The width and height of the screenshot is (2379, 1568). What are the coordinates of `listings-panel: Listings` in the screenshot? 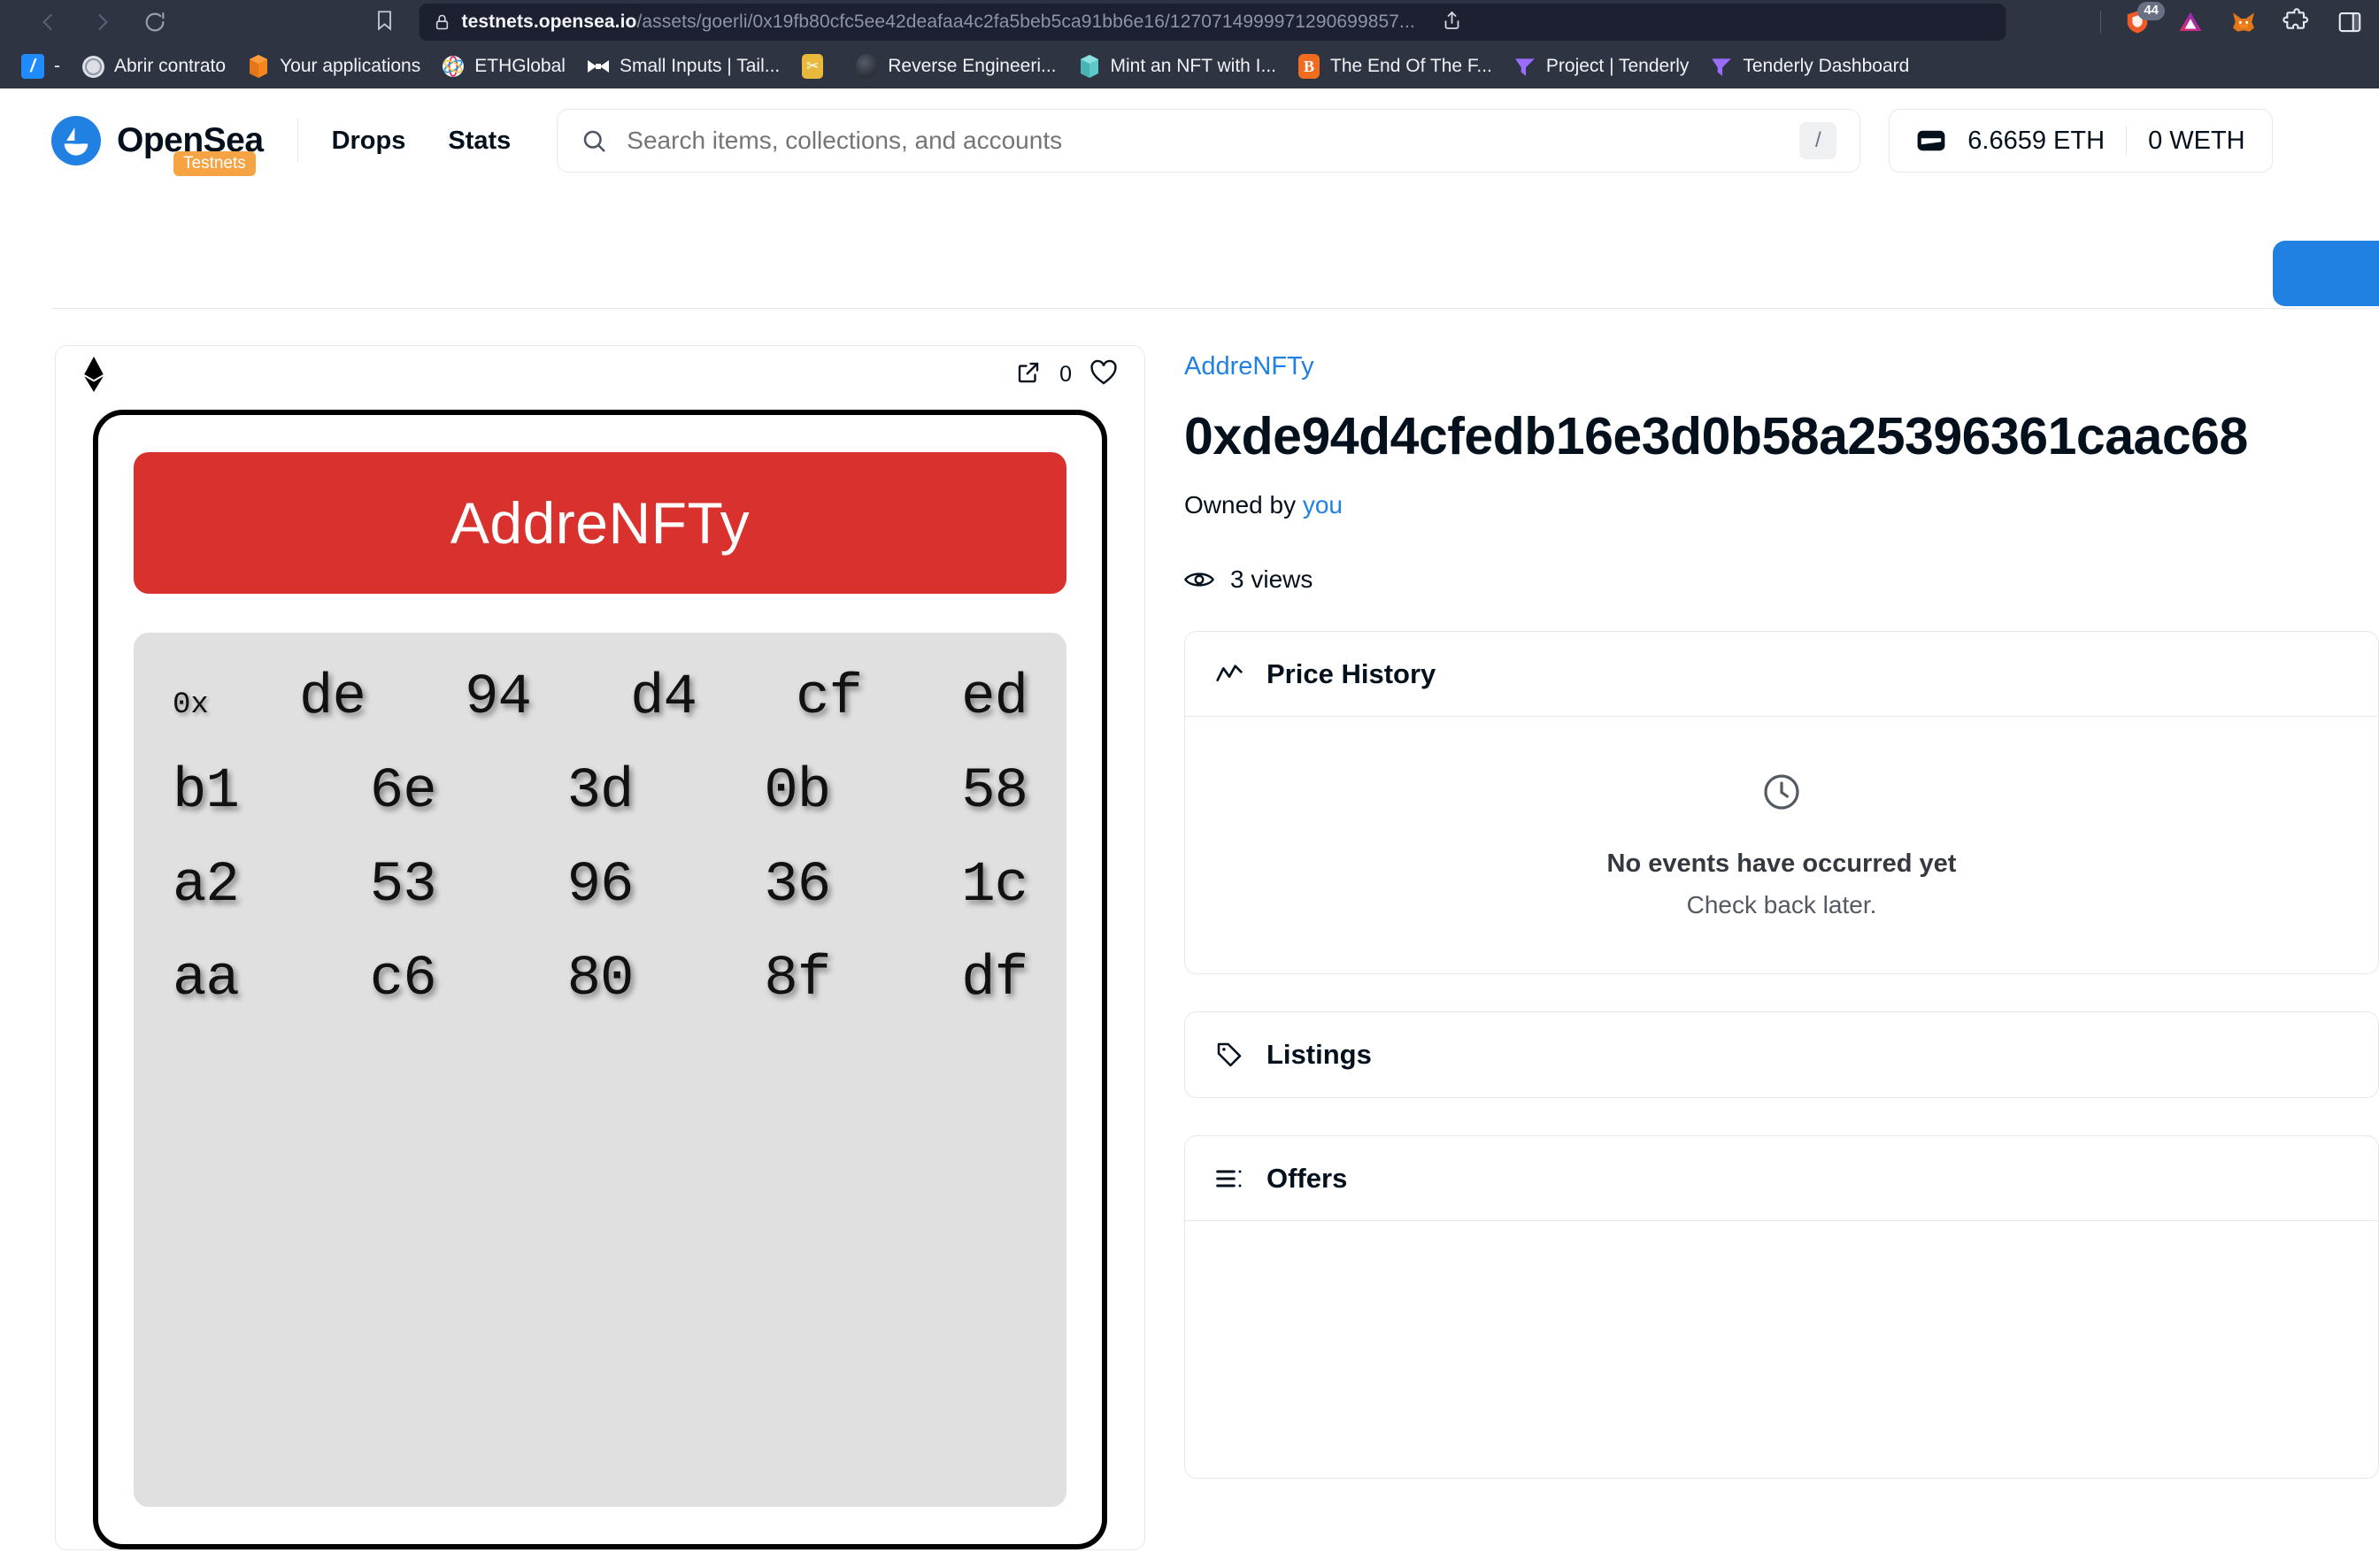 It's located at (1782, 1054).